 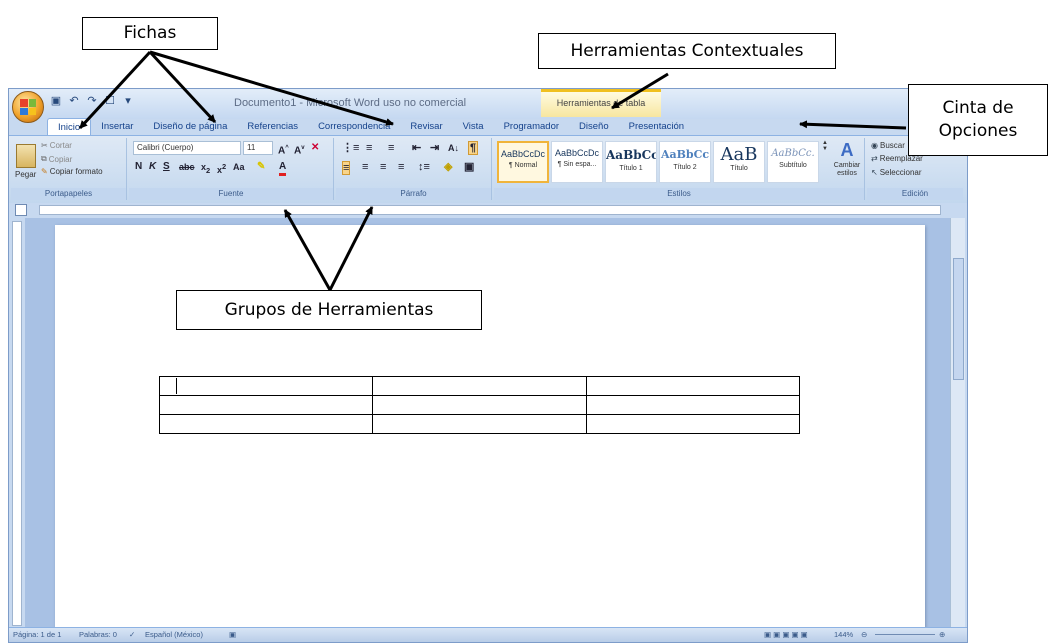 What do you see at coordinates (98, 635) in the screenshot?
I see `status-words: Palabras: 0` at bounding box center [98, 635].